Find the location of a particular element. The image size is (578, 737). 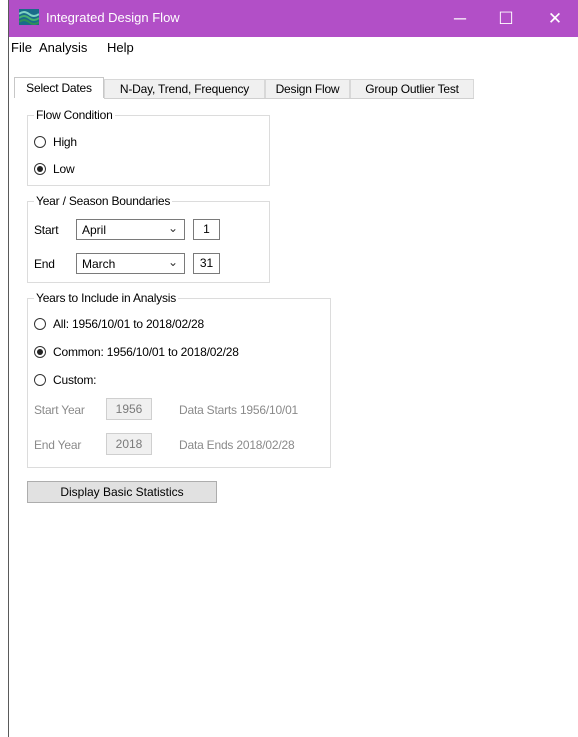

flow-condition-legend: Flow Condition is located at coordinates (74, 115).